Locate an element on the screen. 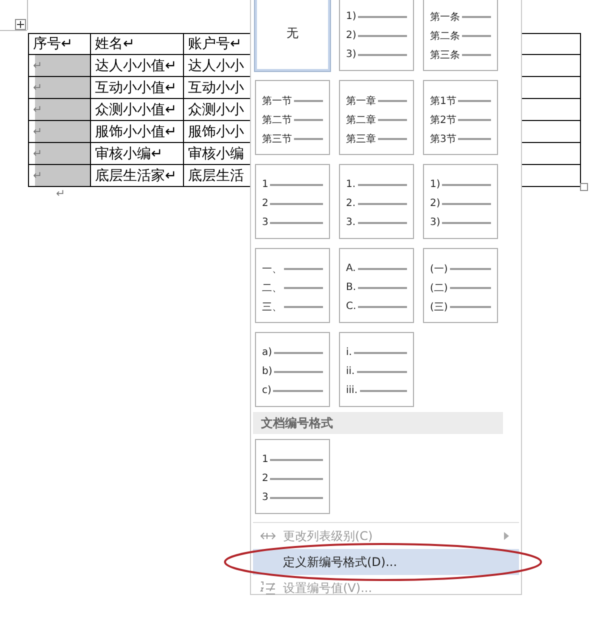  table-cell: 服饰小小值↵ is located at coordinates (137, 131).